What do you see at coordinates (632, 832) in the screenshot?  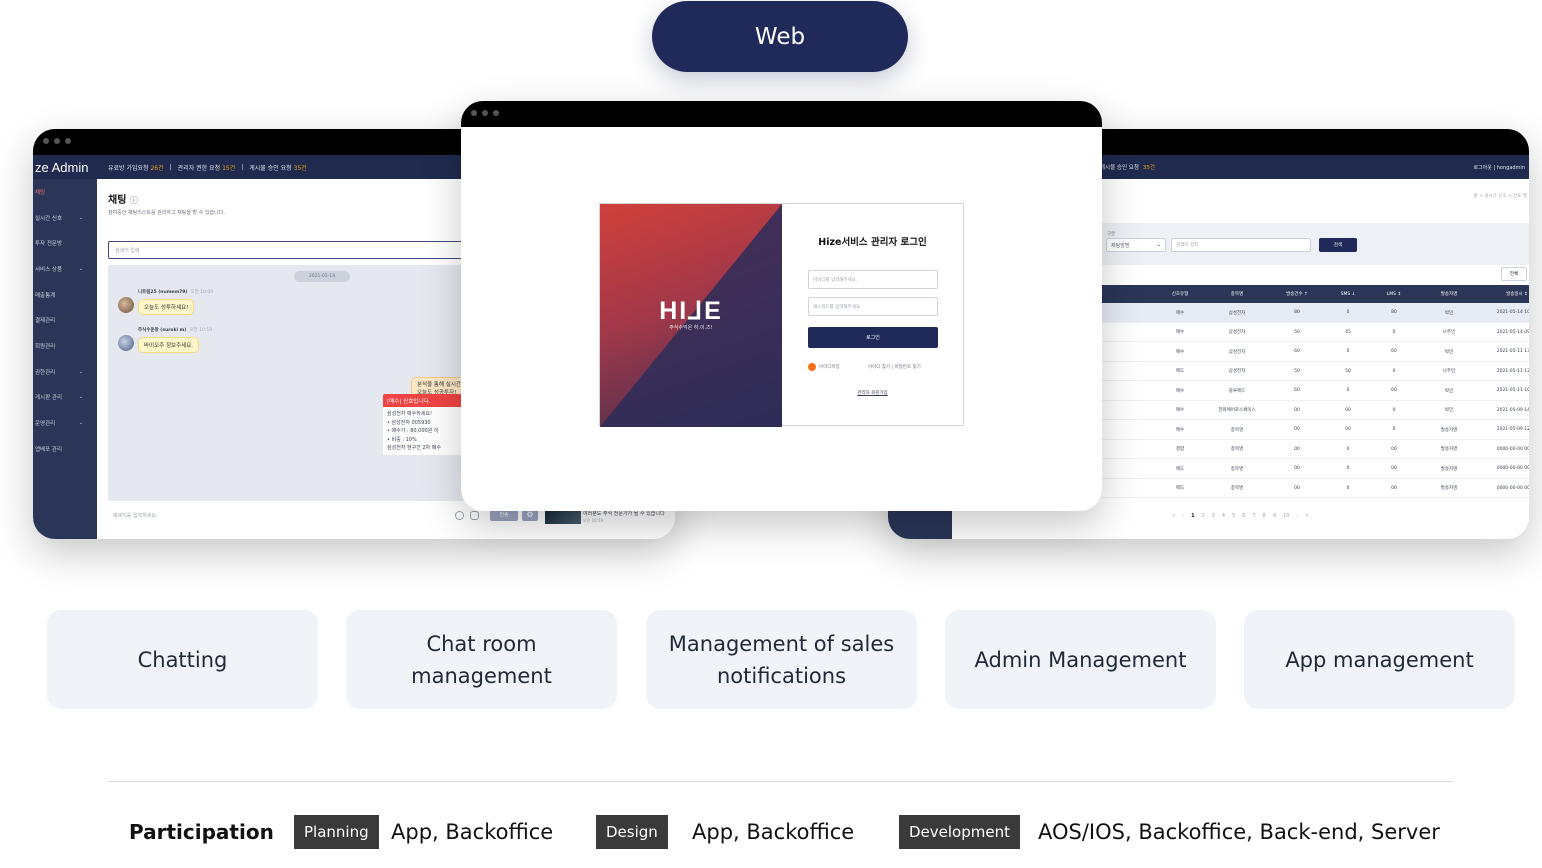 I see `design-tag: Design` at bounding box center [632, 832].